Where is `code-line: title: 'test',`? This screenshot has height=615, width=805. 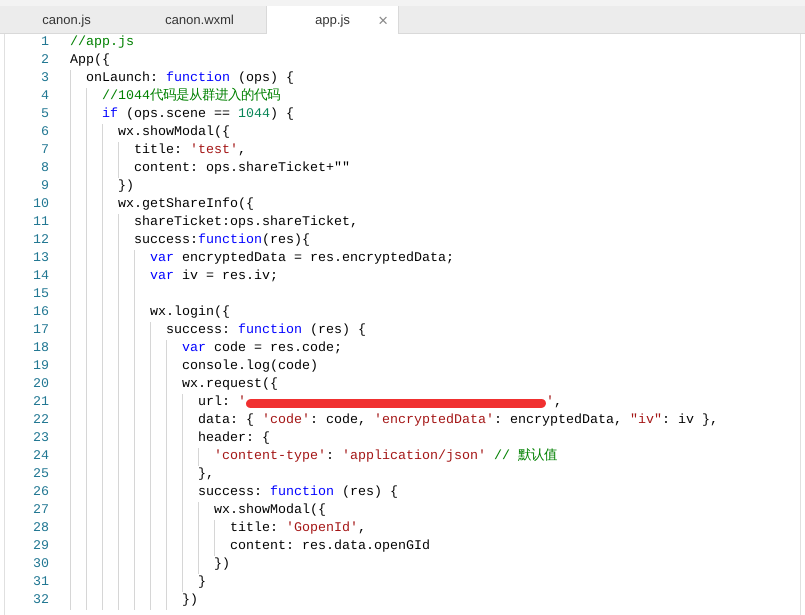
code-line: title: 'test', is located at coordinates (190, 151).